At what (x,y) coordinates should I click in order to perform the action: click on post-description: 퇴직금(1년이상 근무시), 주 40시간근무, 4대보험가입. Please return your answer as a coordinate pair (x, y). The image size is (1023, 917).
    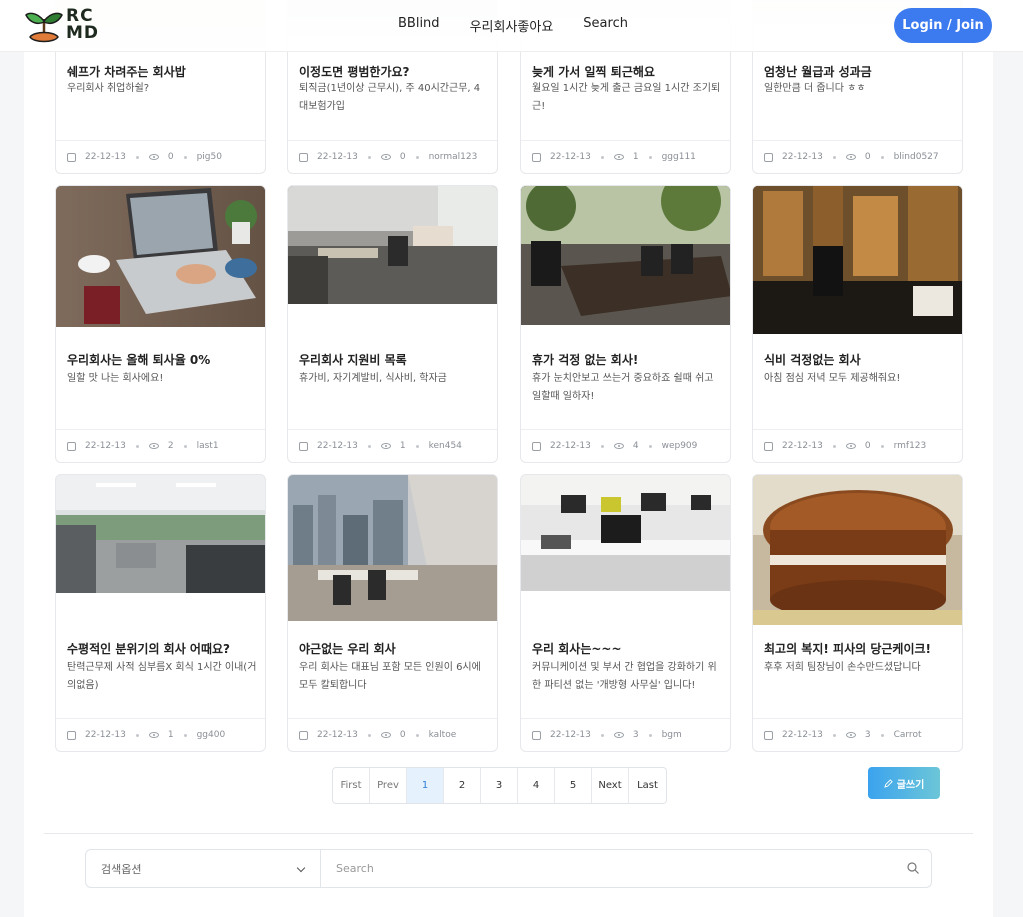
    Looking at the image, I should click on (390, 97).